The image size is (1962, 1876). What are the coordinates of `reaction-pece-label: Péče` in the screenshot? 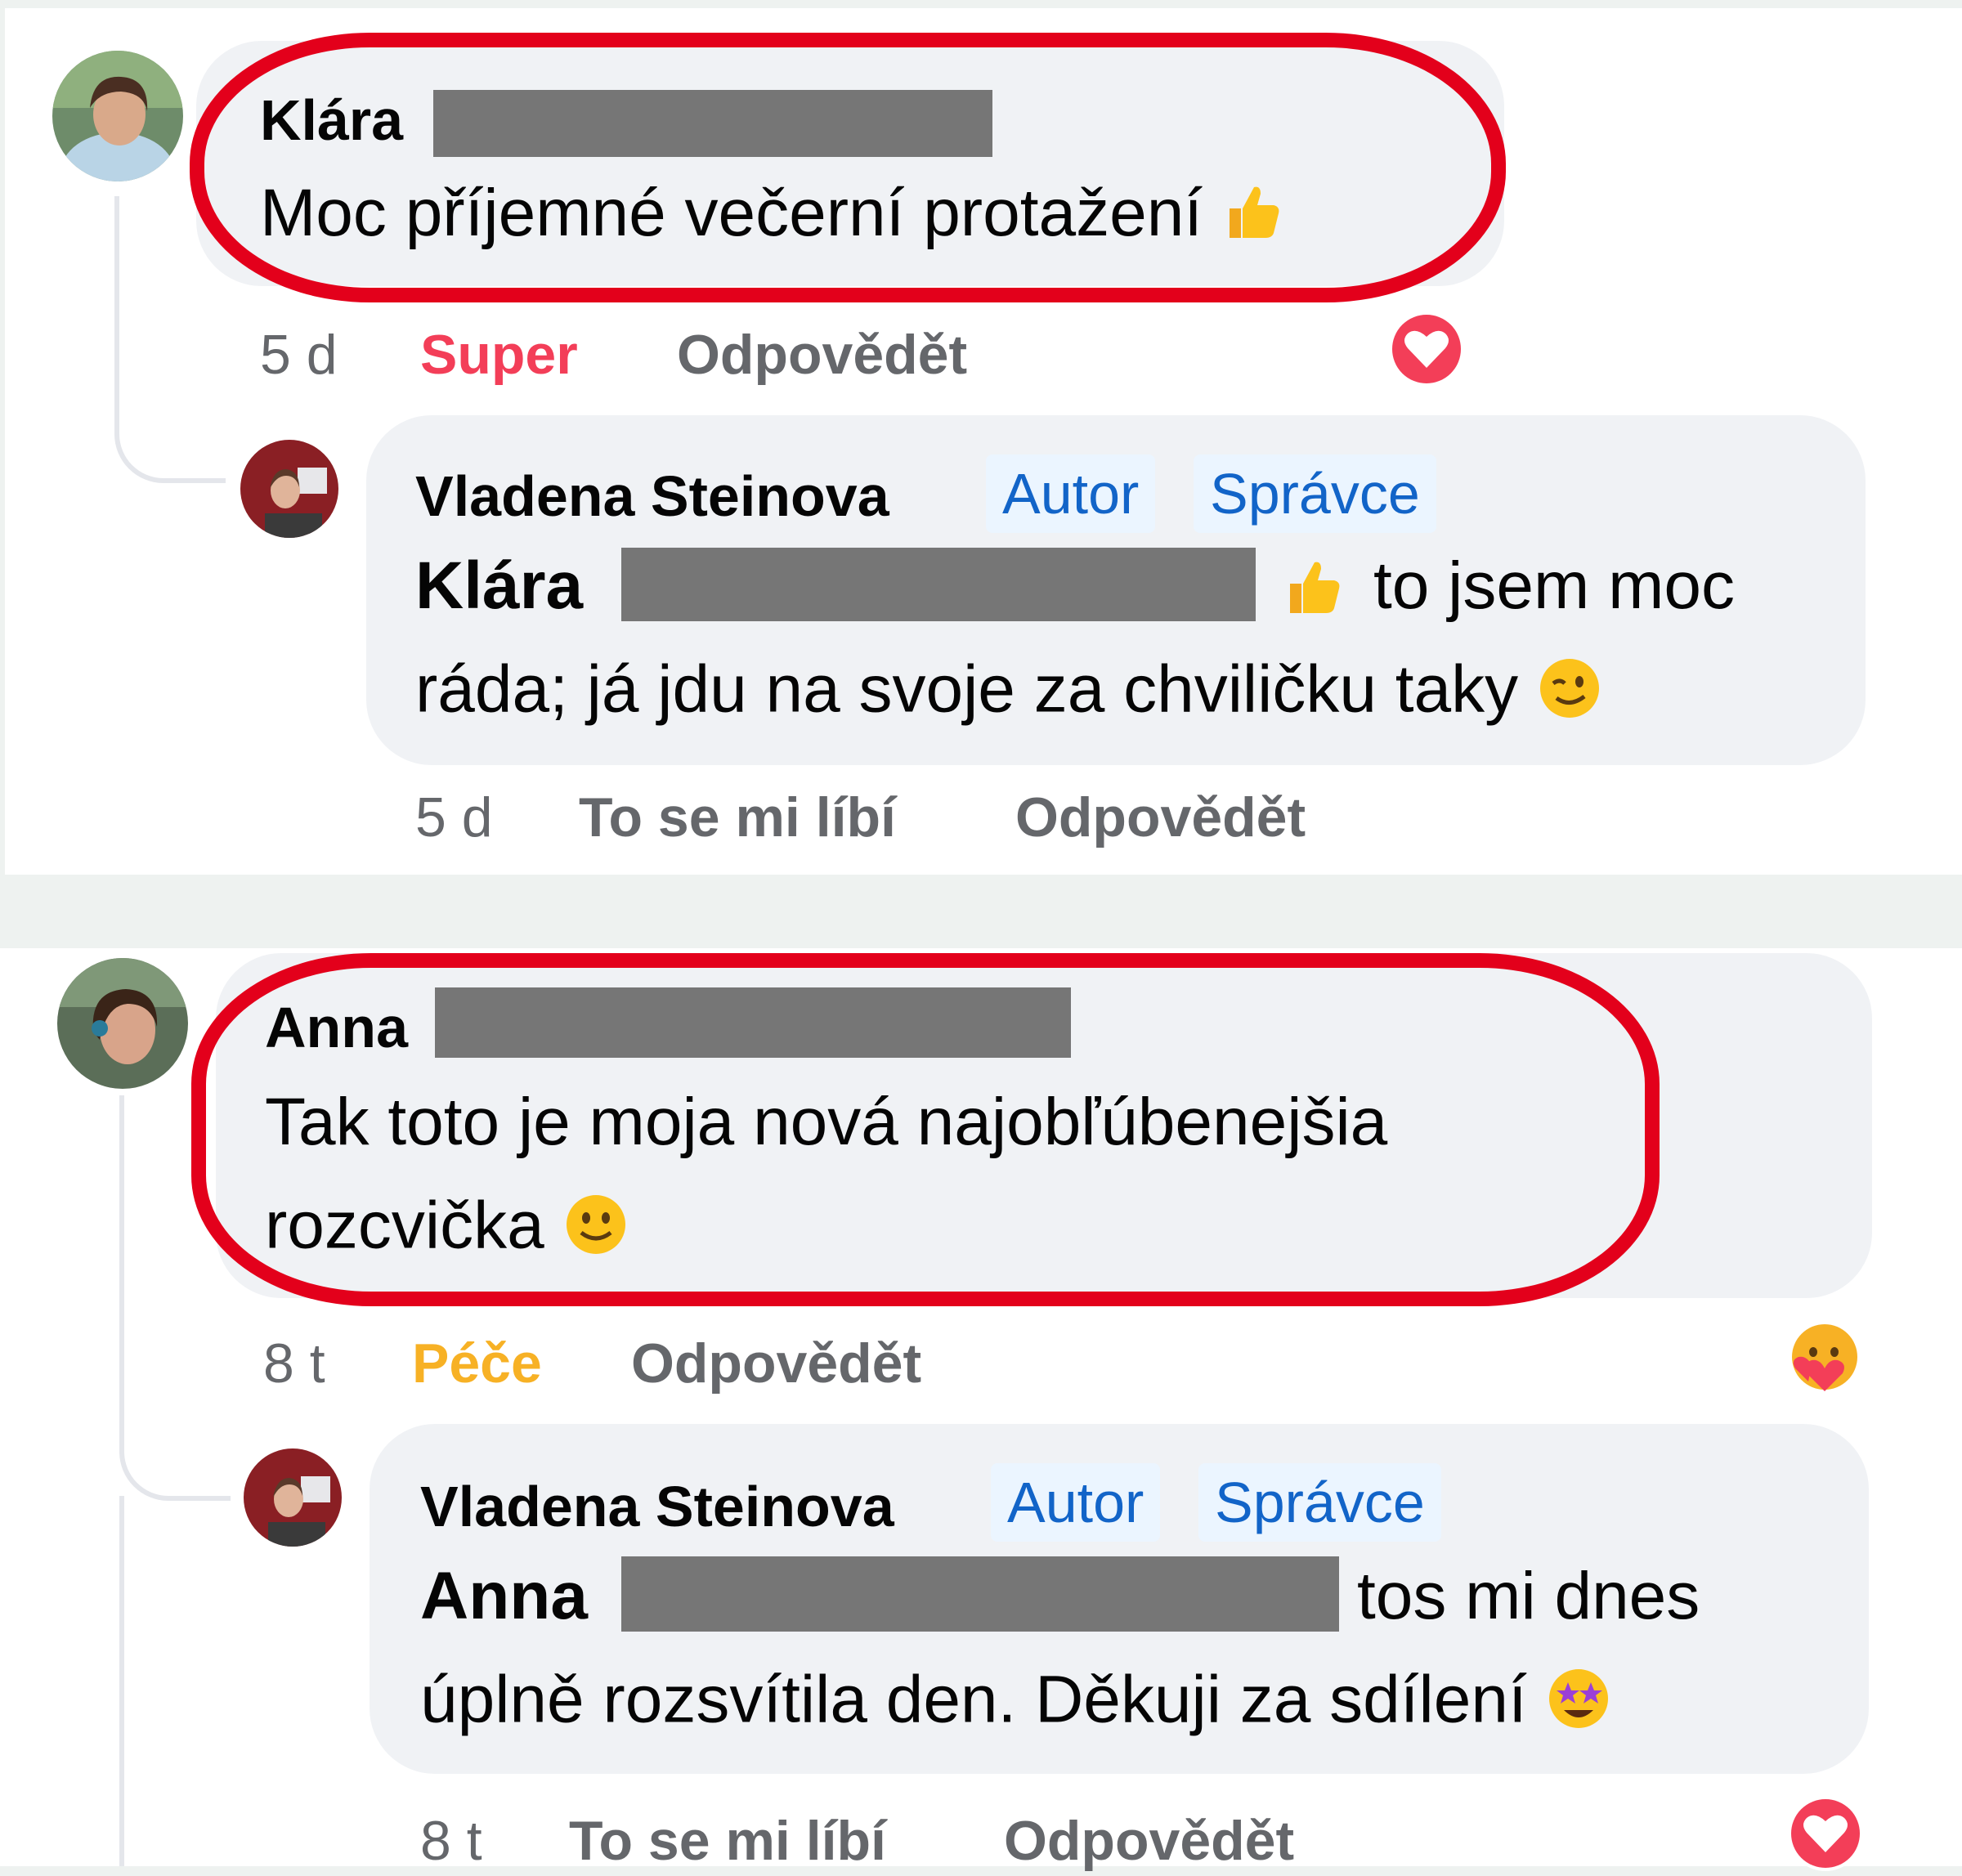 It's located at (477, 1363).